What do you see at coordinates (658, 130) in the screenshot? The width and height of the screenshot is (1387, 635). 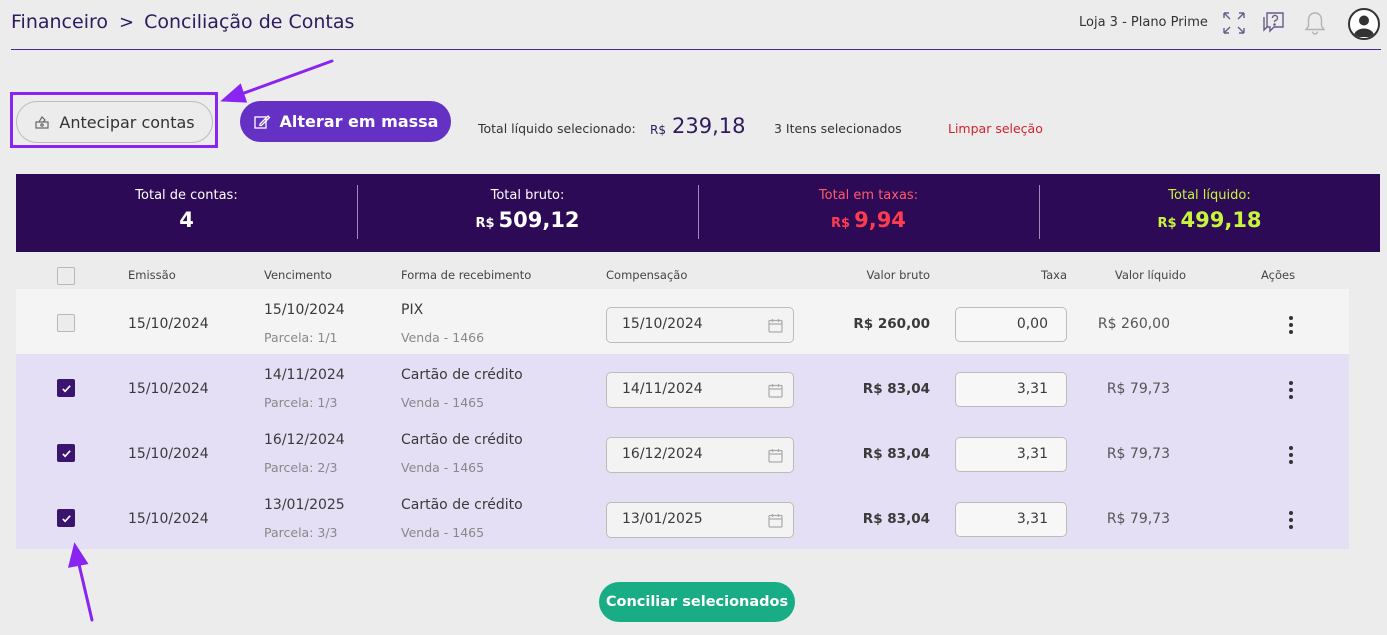 I see `selected-total-currency: R$` at bounding box center [658, 130].